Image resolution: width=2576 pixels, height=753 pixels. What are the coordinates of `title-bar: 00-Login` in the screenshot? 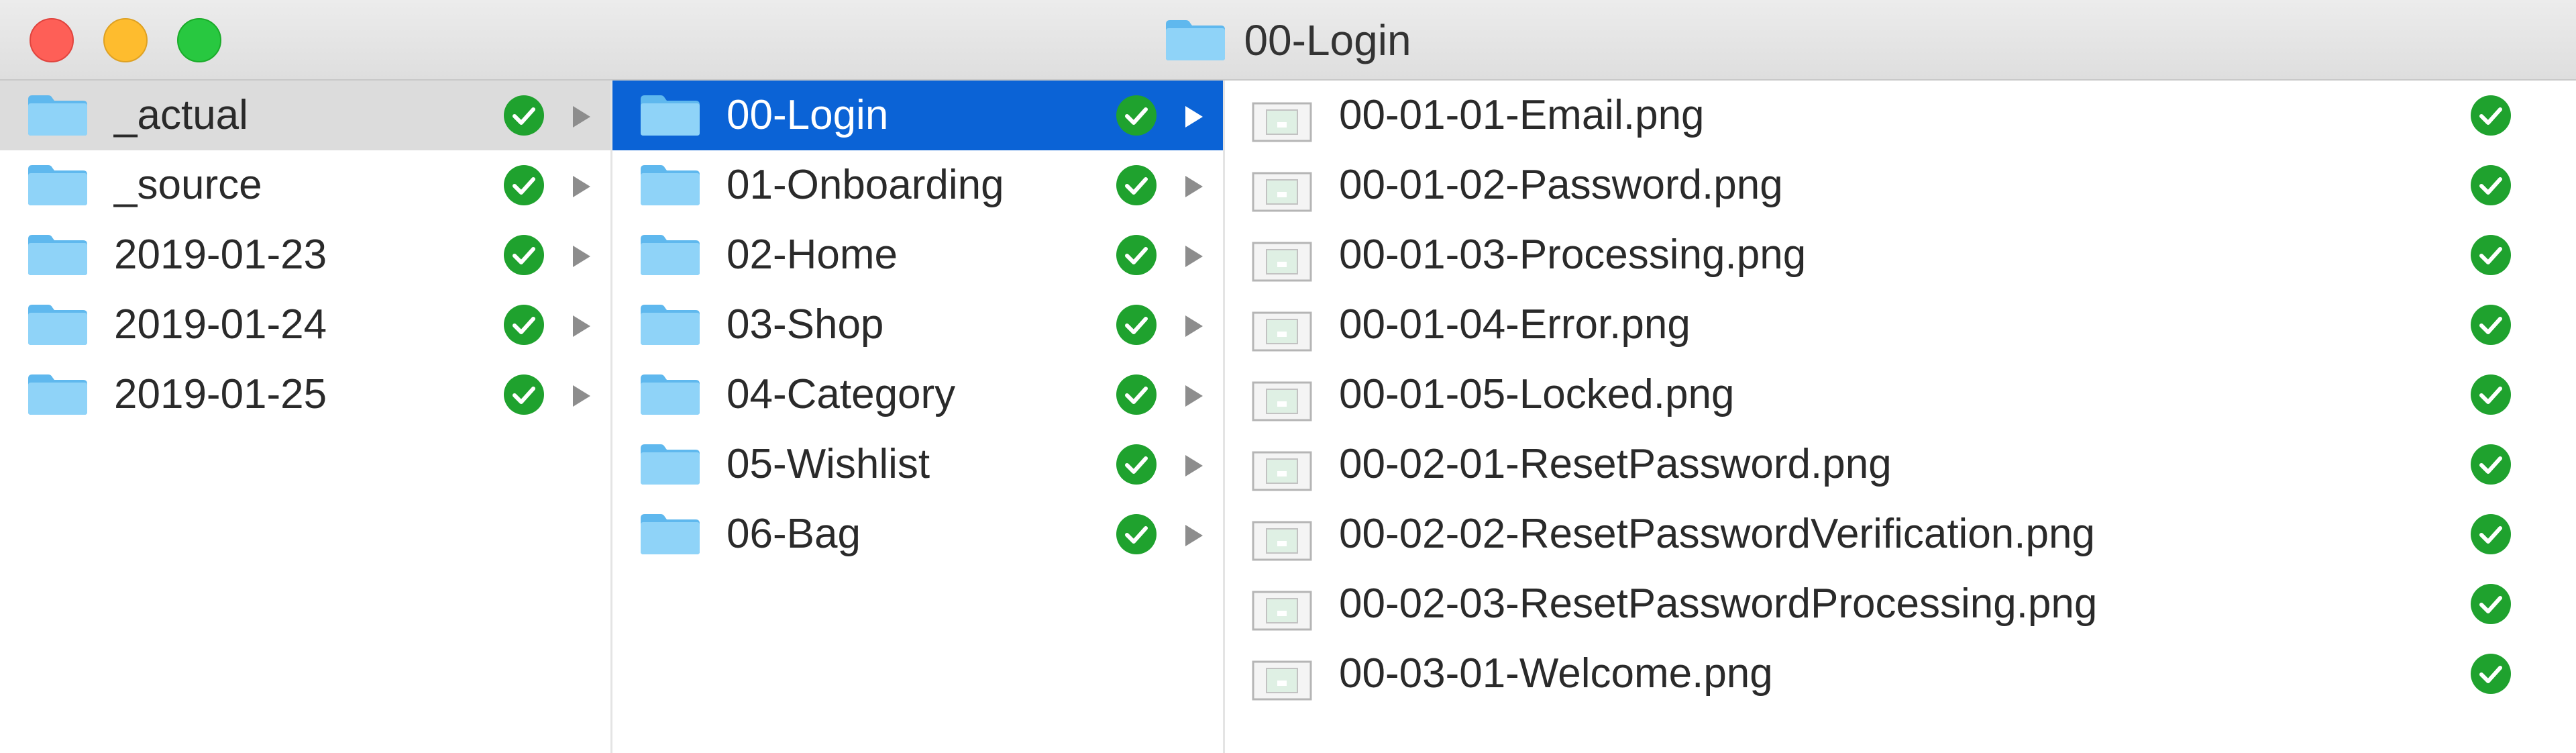 It's located at (1288, 40).